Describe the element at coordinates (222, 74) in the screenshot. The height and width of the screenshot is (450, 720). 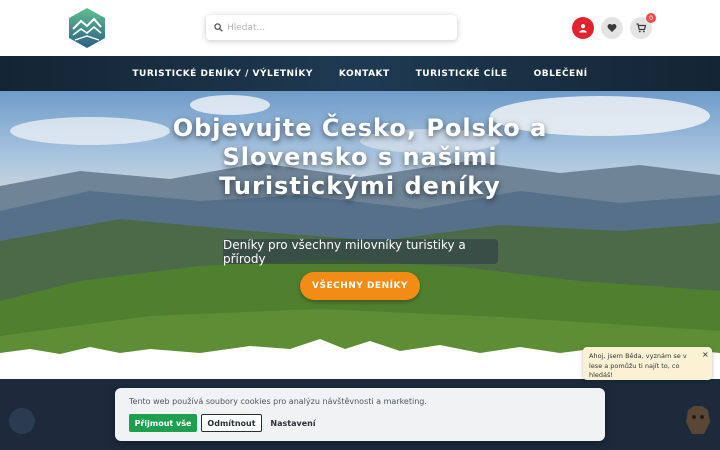
I see `nav-item-travel-diaries: TURISTICKÉ DENÍKY / VÝLETNÍKY` at that location.